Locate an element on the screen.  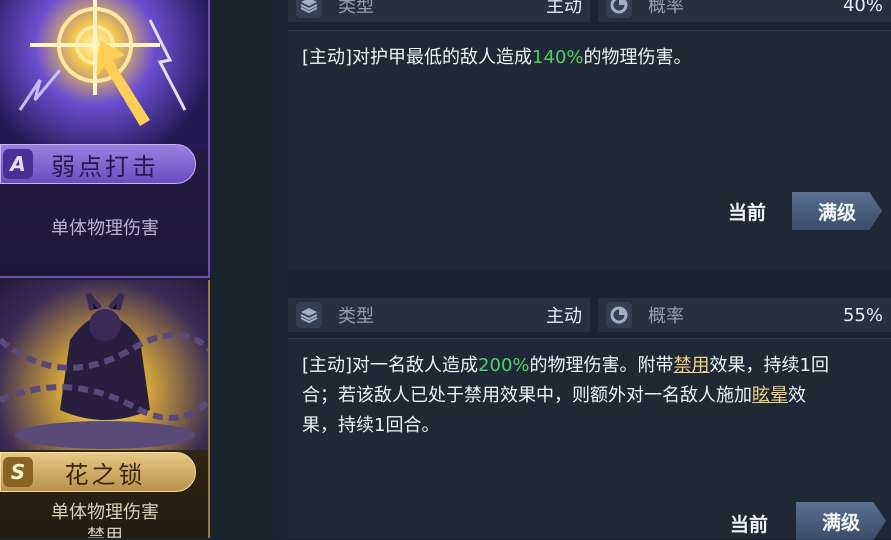
skill-name: 弱点打击 is located at coordinates (105, 166).